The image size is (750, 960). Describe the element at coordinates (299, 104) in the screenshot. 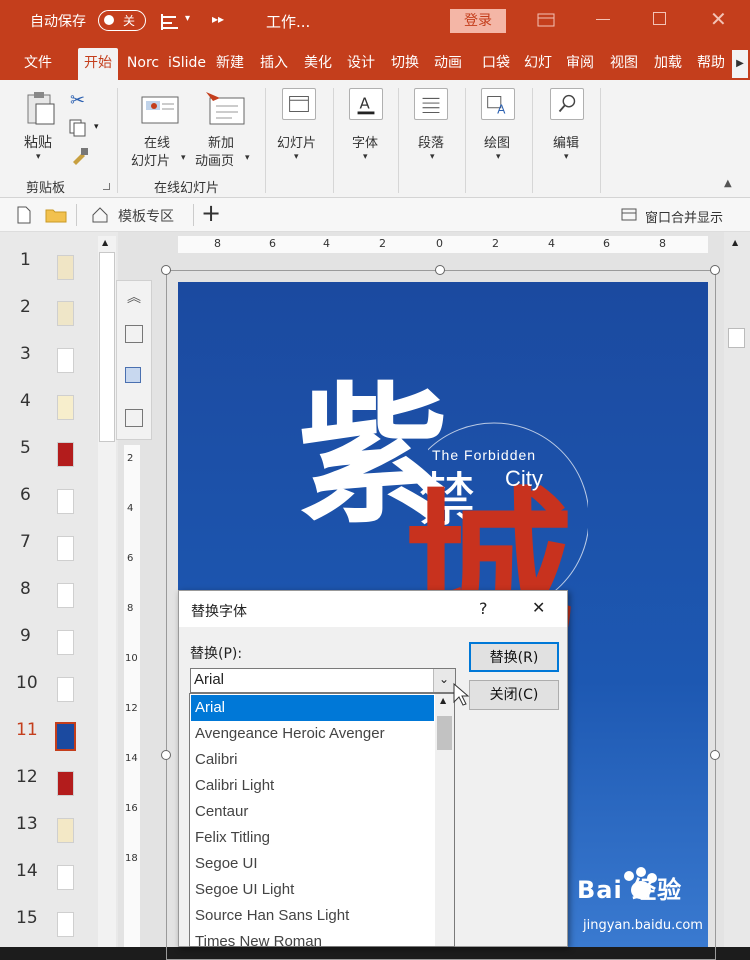

I see `slides-icon` at that location.